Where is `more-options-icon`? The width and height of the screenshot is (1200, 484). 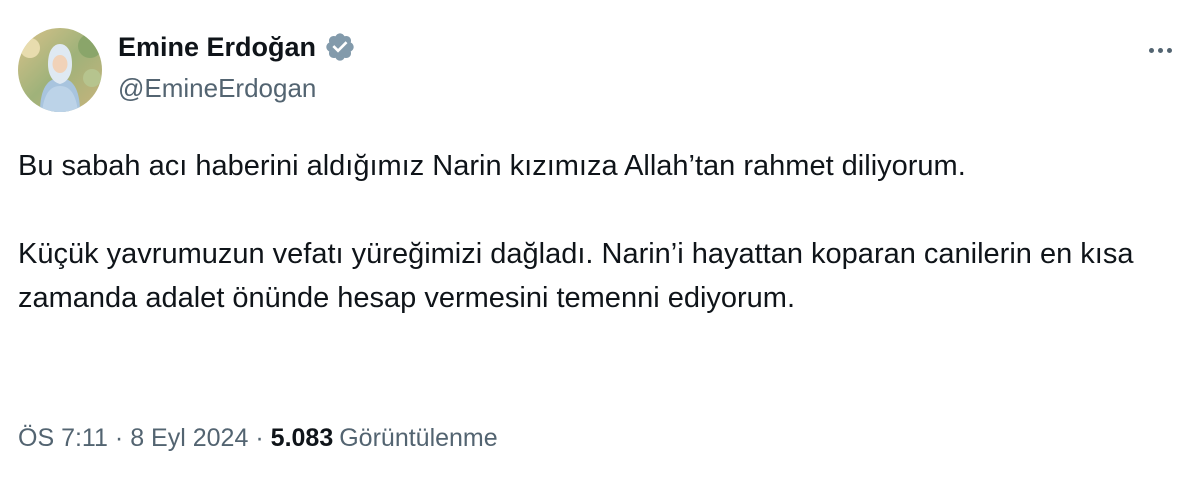 more-options-icon is located at coordinates (1160, 50).